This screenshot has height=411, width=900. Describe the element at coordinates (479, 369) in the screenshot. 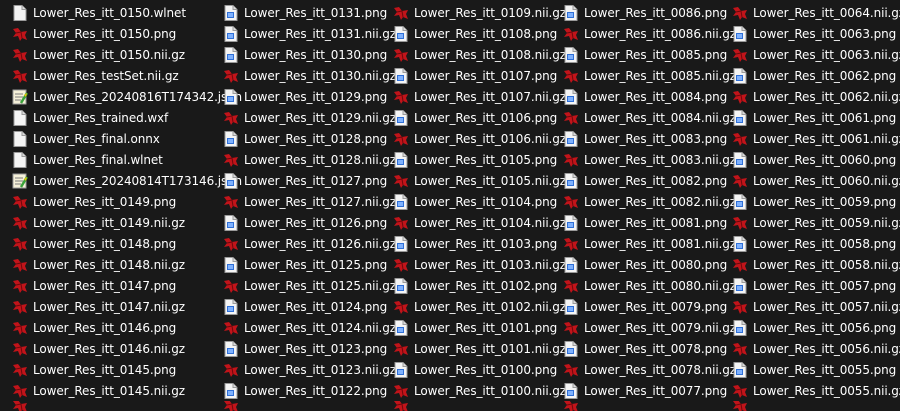

I see `file-item: Lower_Res_itt_0100.png` at that location.